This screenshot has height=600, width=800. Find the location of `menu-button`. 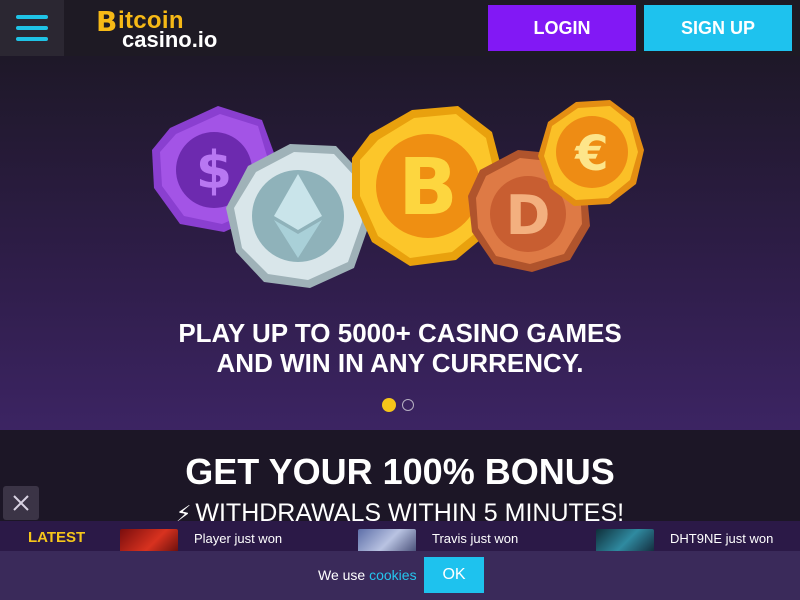

menu-button is located at coordinates (32, 28).